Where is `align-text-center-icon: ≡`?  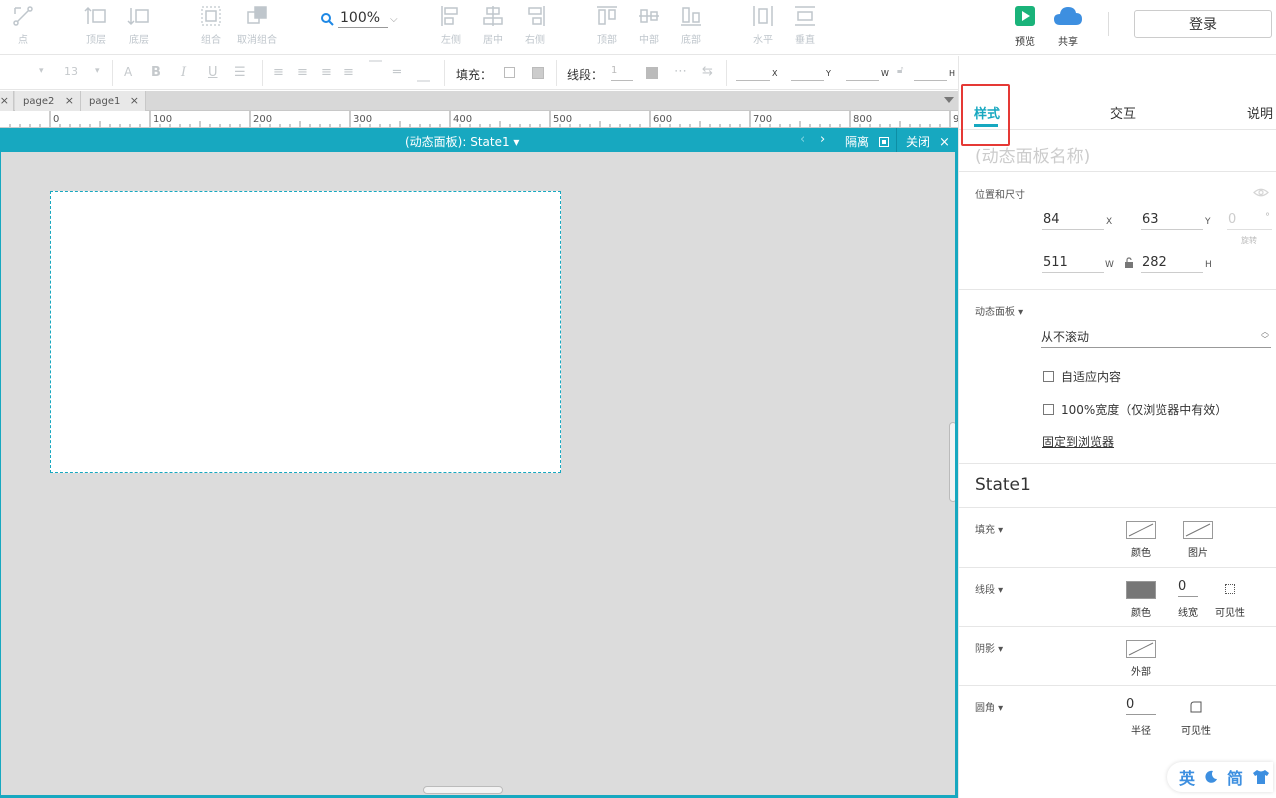 align-text-center-icon: ≡ is located at coordinates (302, 72).